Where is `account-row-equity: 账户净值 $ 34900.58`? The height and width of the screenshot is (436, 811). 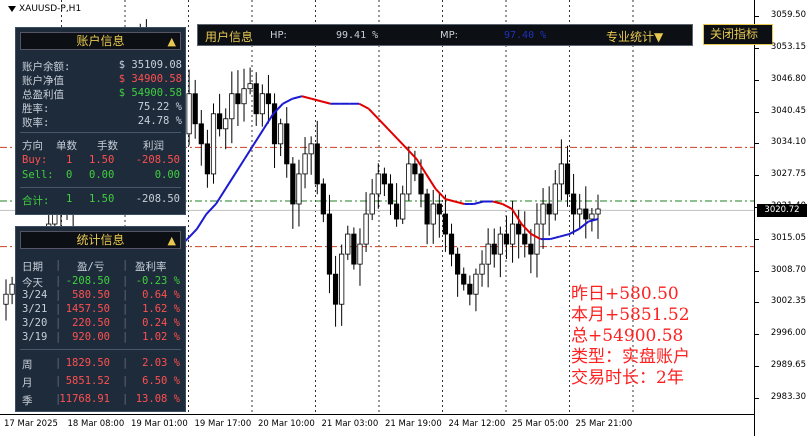
account-row-equity: 账户净值 $ 34900.58 is located at coordinates (102, 80).